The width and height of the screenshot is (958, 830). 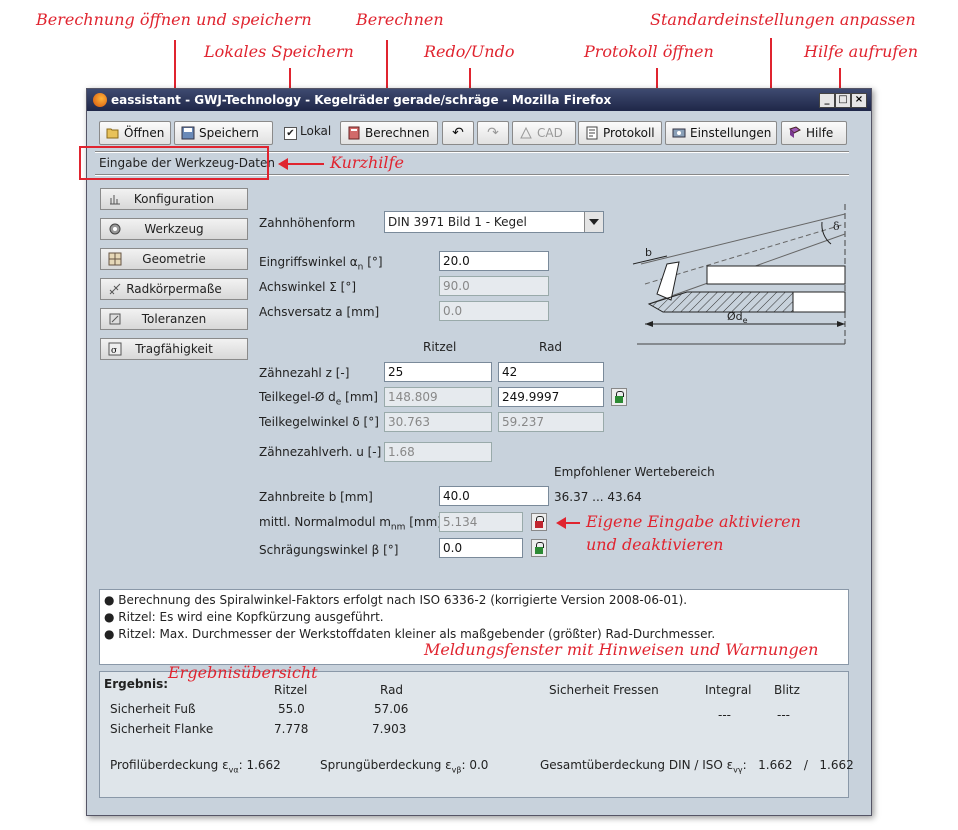 What do you see at coordinates (321, 264) in the screenshot?
I see `pressure-angle-label: Eingriffswinkel αn [°]` at bounding box center [321, 264].